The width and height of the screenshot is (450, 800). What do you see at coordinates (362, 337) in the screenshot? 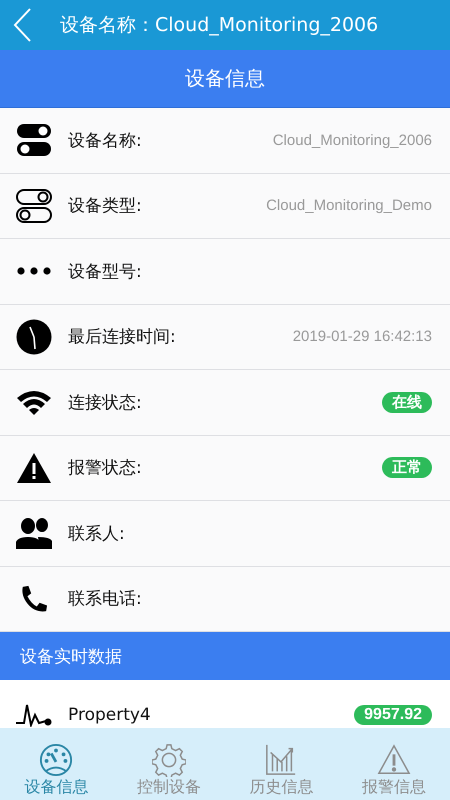
I see `field-value: 2019-01-29 16:42:13` at bounding box center [362, 337].